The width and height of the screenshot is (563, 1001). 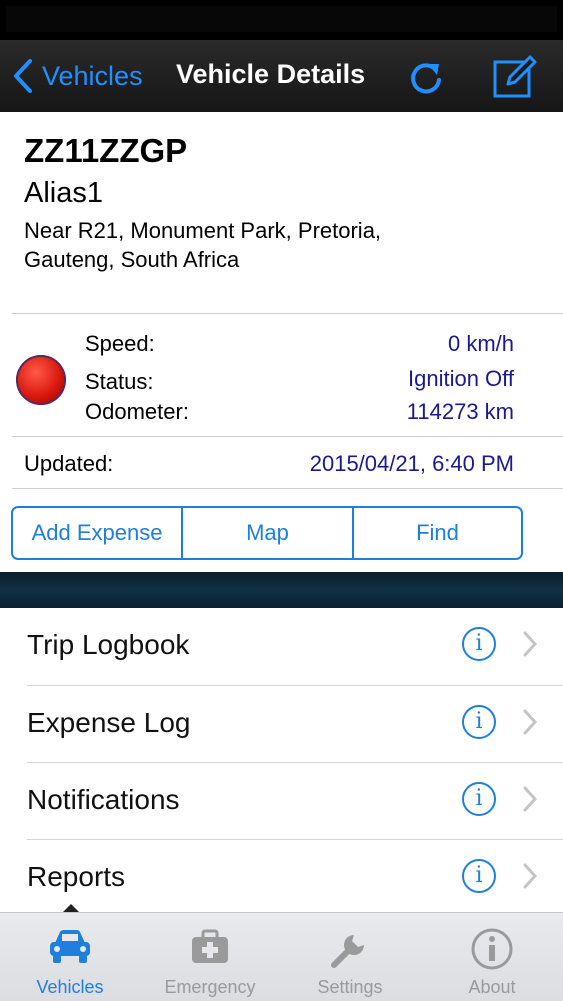 I want to click on status-bar, so click(x=281, y=20).